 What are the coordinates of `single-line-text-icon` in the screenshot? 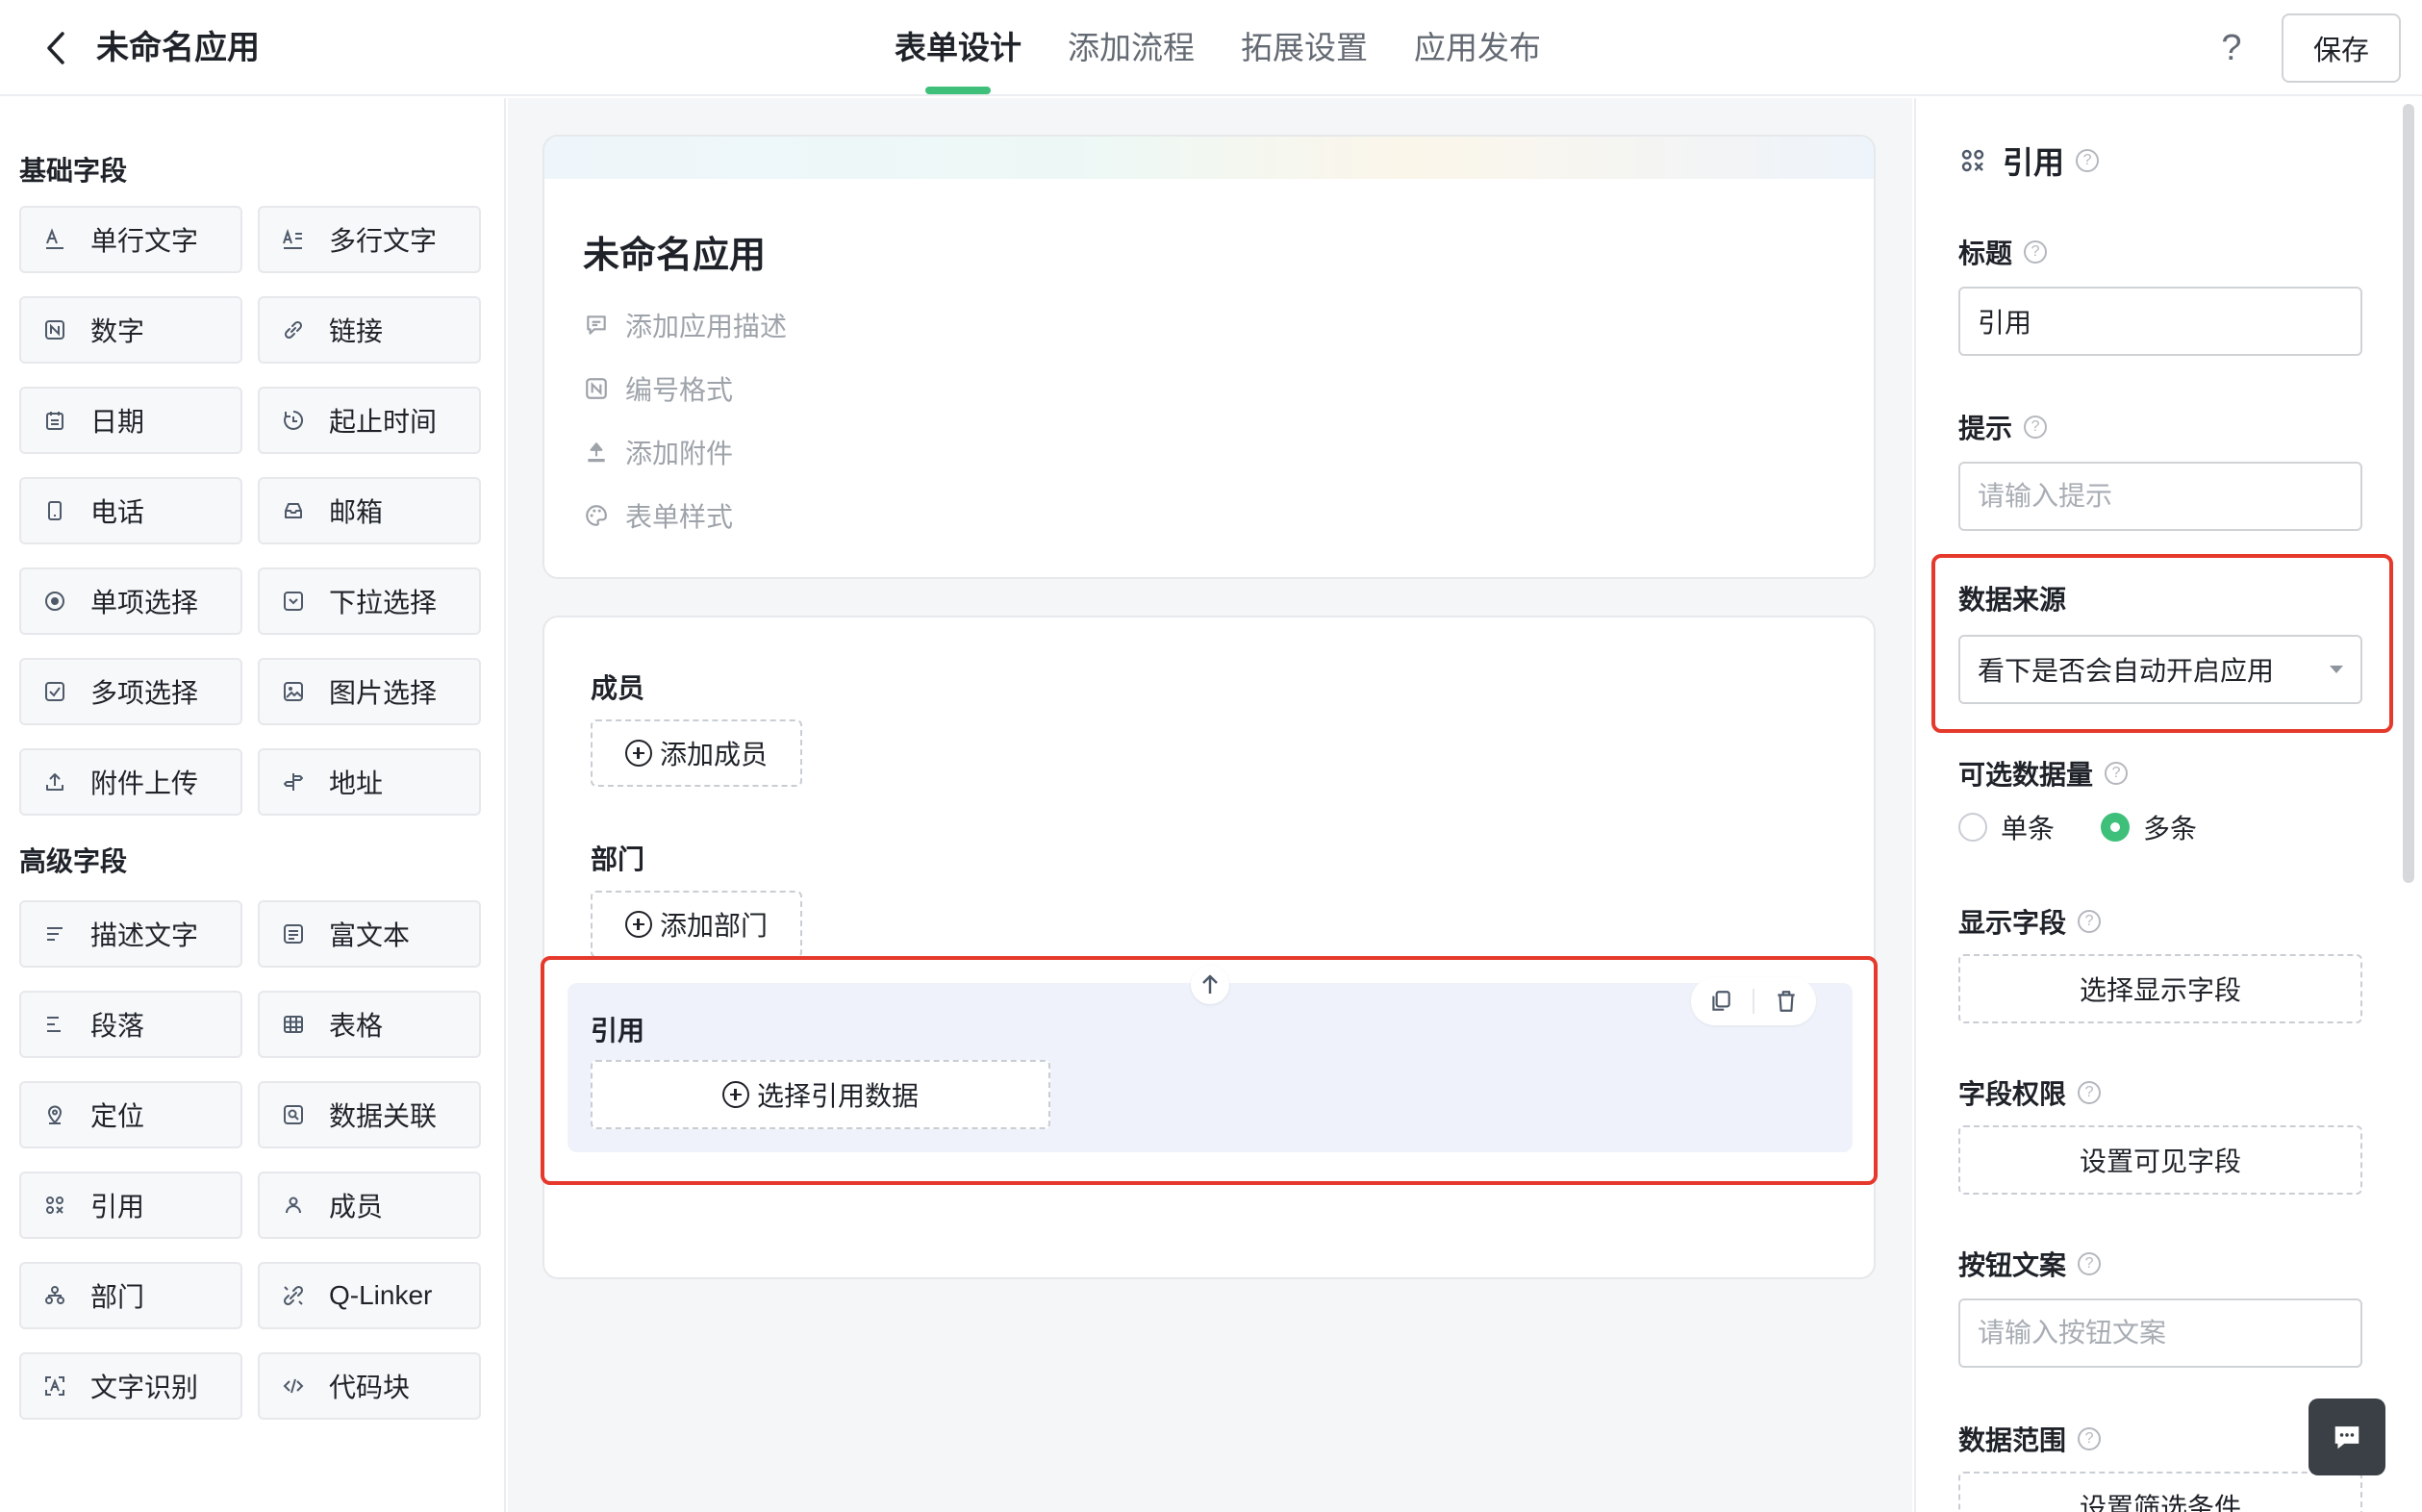 It's located at (54, 240).